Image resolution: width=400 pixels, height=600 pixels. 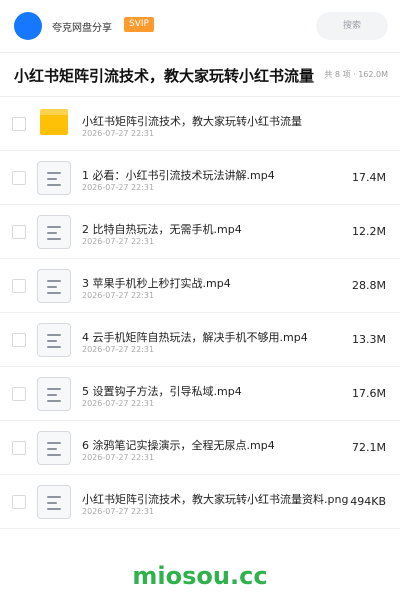 I want to click on item-size: 17.6M, so click(x=369, y=393).